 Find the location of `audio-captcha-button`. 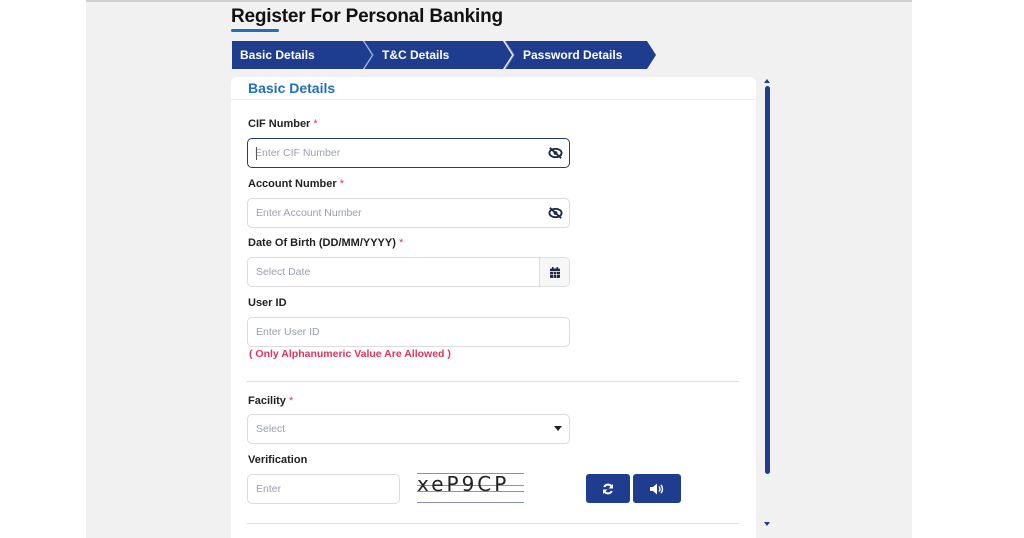

audio-captcha-button is located at coordinates (657, 488).